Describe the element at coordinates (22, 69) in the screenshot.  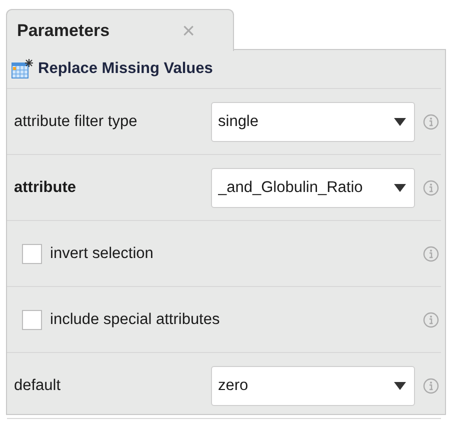
I see `table-icon` at that location.